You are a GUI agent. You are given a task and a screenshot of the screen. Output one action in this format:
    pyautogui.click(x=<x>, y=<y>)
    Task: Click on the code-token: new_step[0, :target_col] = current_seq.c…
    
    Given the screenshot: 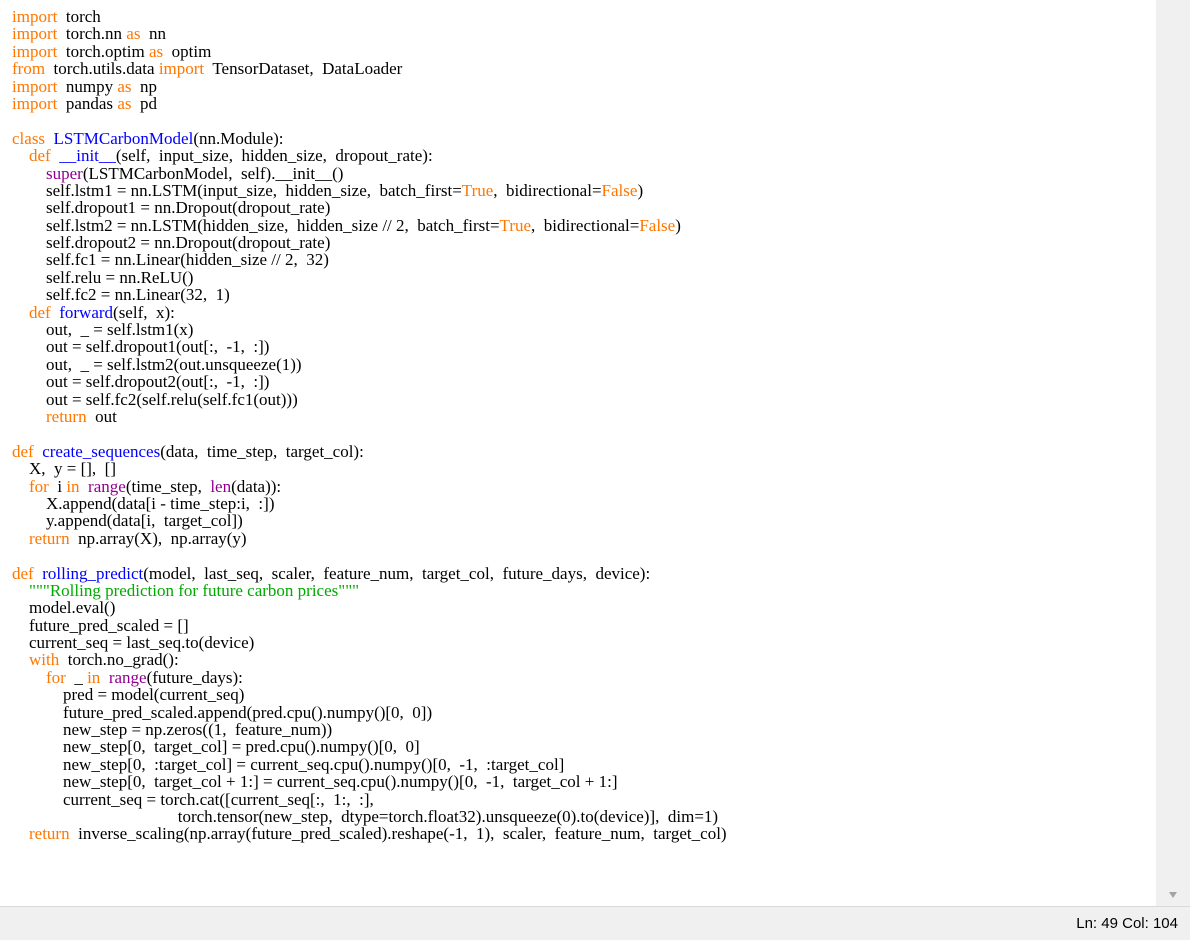 What is the action you would take?
    pyautogui.click(x=288, y=764)
    